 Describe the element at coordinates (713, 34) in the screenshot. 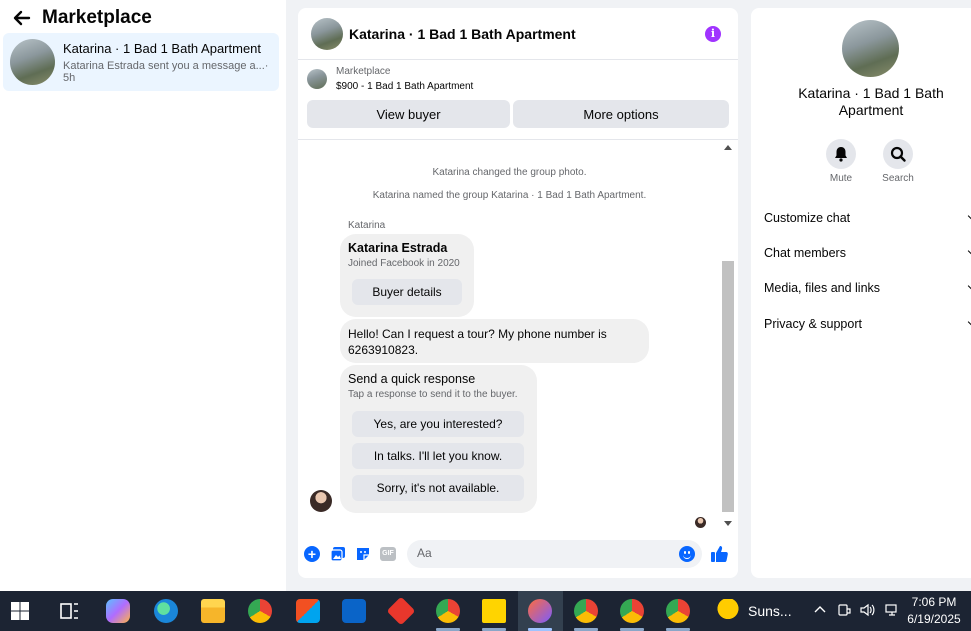

I see `info-icon: i` at that location.